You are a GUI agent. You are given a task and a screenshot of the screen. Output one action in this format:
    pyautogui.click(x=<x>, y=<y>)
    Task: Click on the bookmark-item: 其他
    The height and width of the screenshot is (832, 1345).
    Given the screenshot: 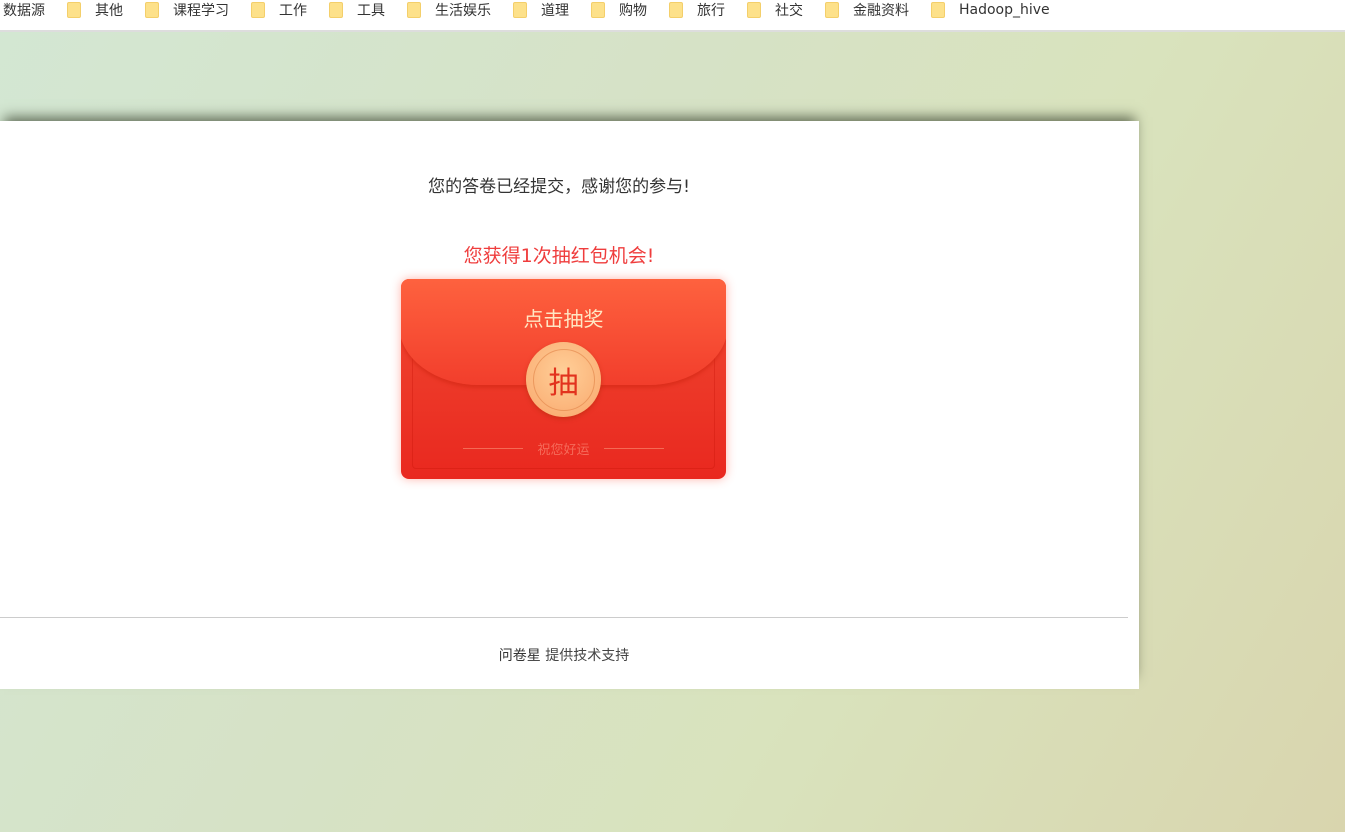 What is the action you would take?
    pyautogui.click(x=84, y=15)
    